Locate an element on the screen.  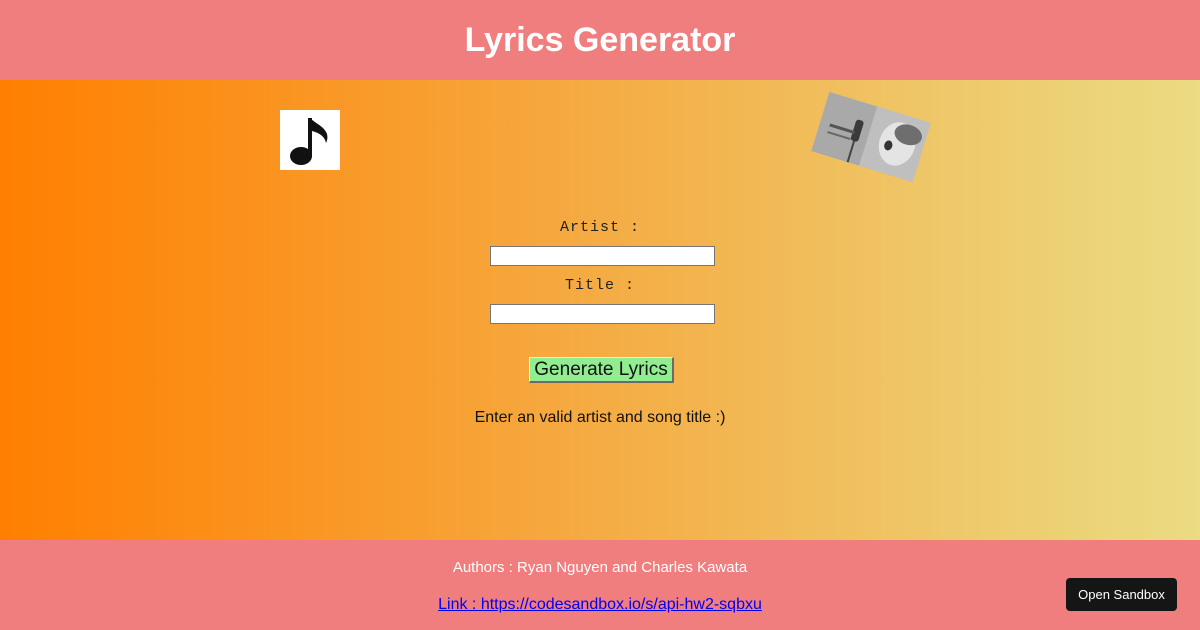
header: Lyrics Generator is located at coordinates (600, 40).